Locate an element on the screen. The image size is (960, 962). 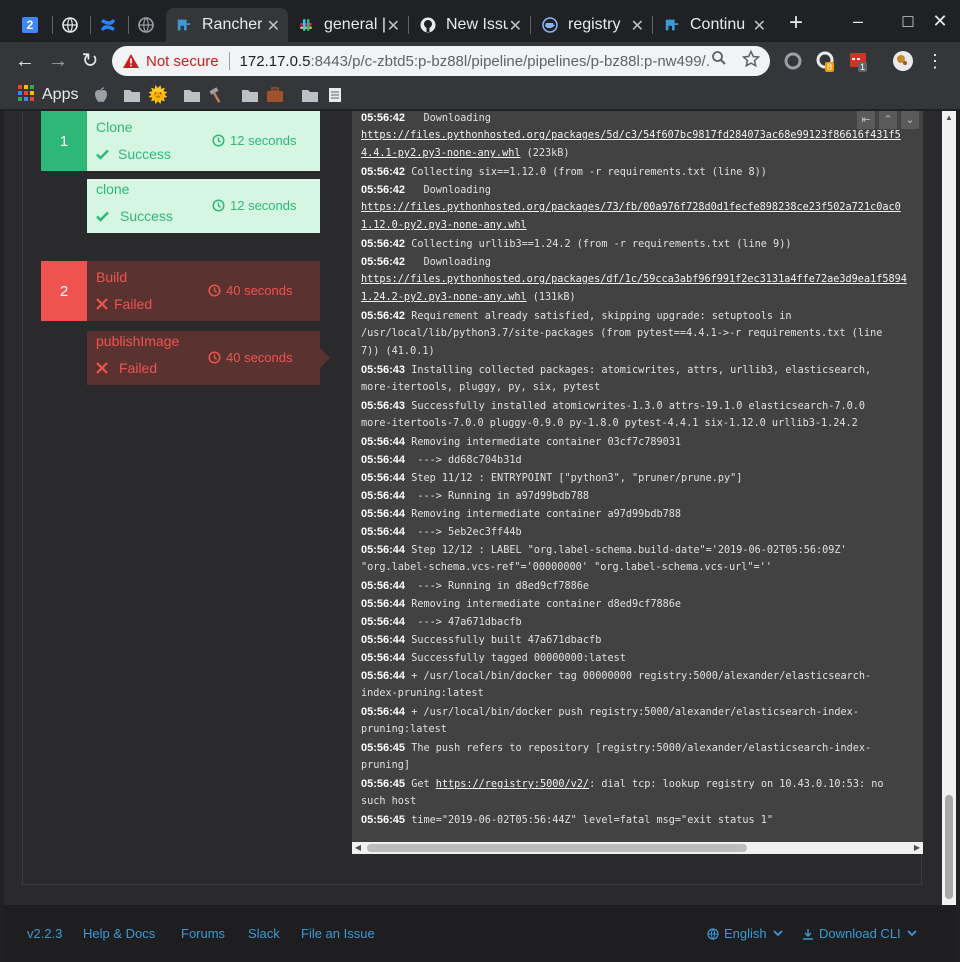
notepad-icon is located at coordinates (335, 95).